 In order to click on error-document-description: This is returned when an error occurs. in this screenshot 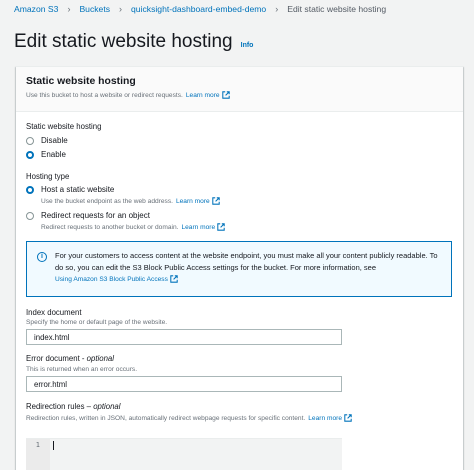, I will do `click(82, 369)`.